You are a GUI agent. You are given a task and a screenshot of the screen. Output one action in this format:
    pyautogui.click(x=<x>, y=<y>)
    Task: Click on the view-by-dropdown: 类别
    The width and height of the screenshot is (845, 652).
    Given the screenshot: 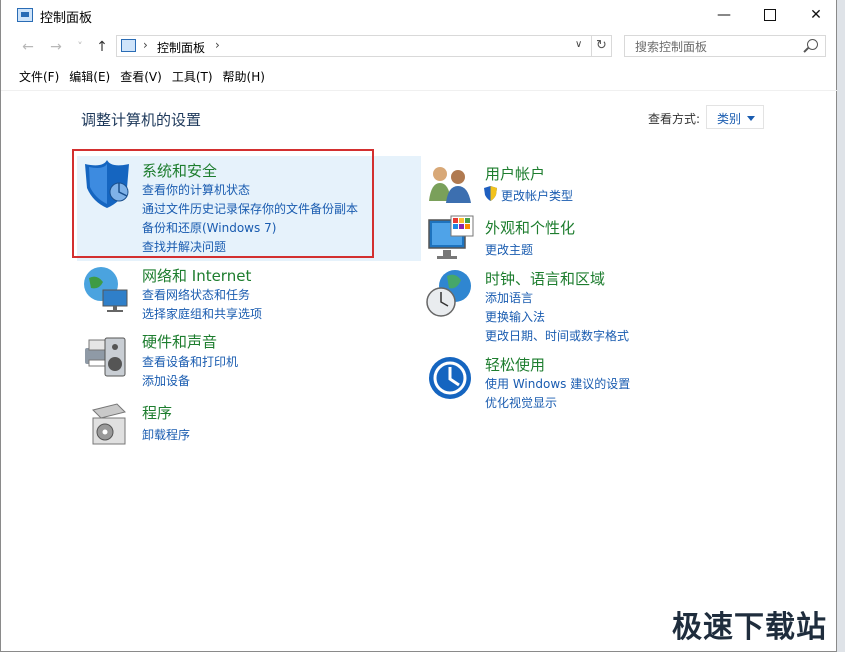 What is the action you would take?
    pyautogui.click(x=735, y=117)
    